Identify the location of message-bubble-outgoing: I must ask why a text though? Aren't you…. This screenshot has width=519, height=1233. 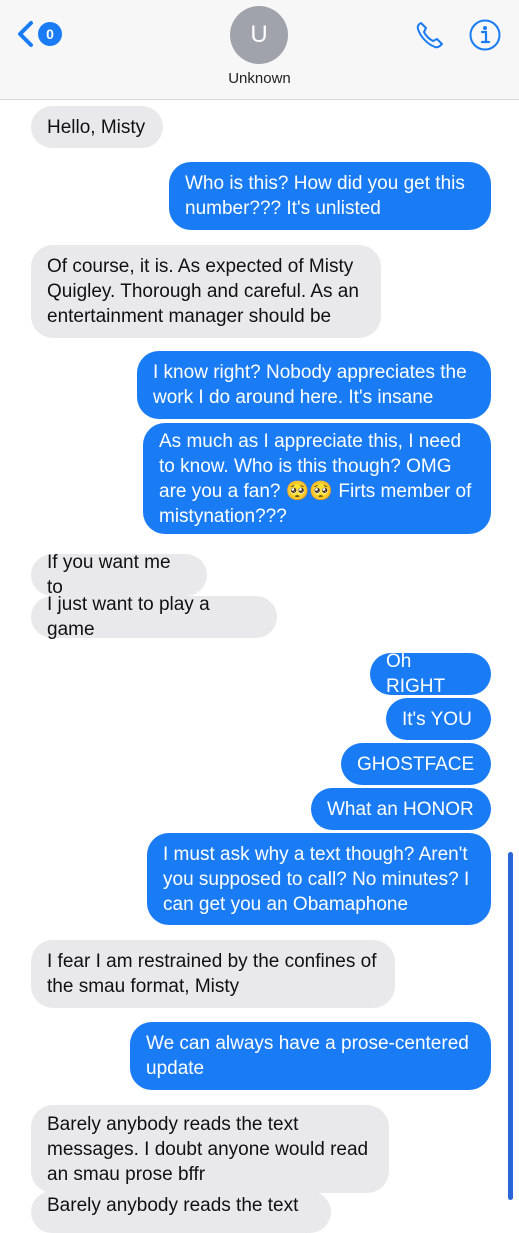
(319, 879).